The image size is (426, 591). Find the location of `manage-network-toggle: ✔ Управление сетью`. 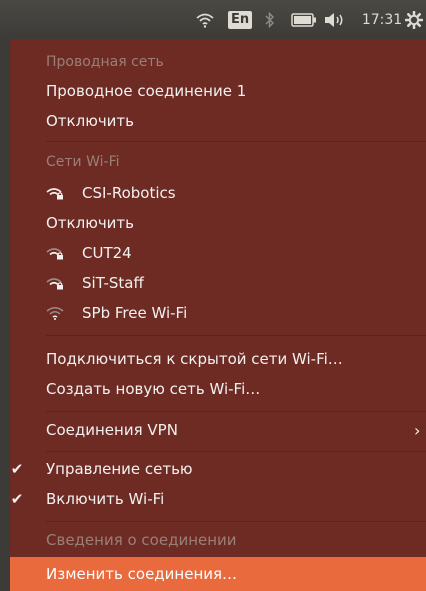

manage-network-toggle: ✔ Управление сетью is located at coordinates (218, 469).